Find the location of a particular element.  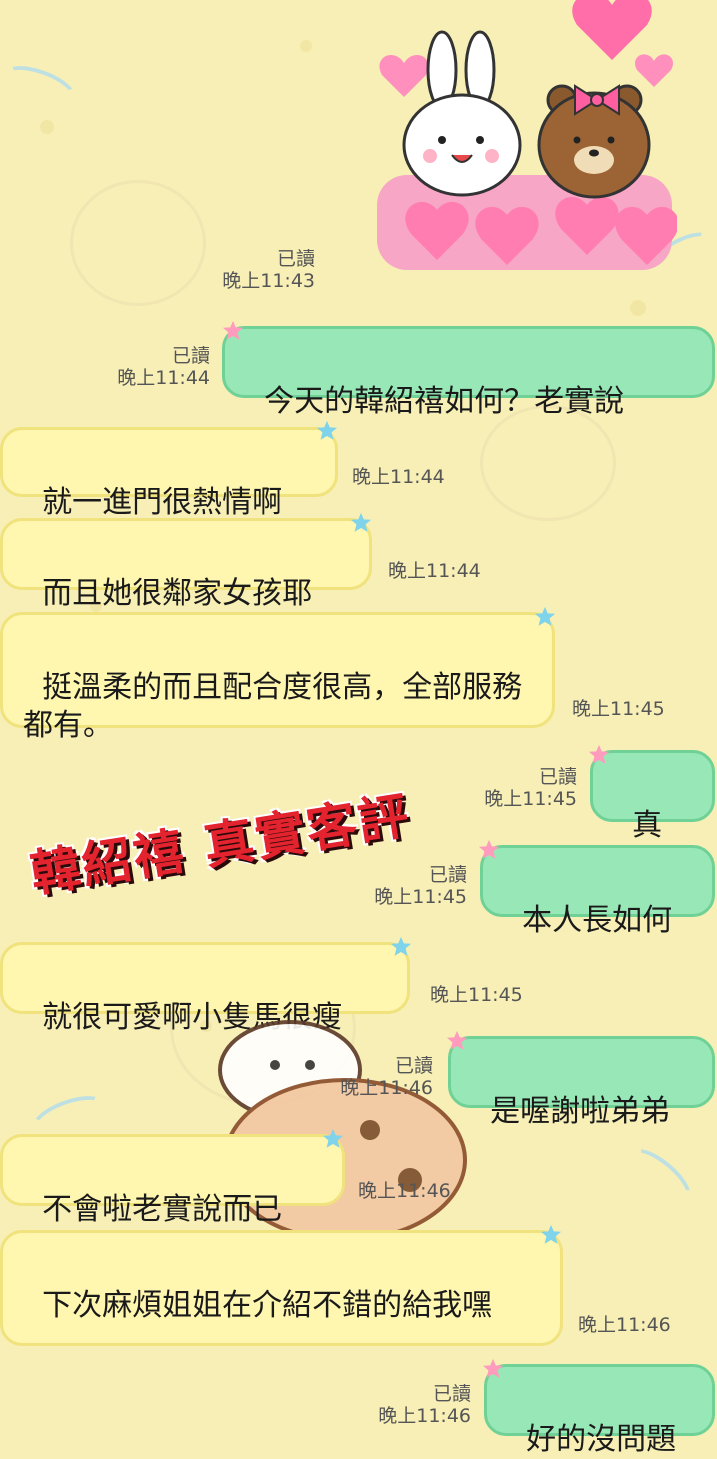

message-text: 下次麻煩姐姐在介紹不錯的給我嘿 is located at coordinates (267, 1305).